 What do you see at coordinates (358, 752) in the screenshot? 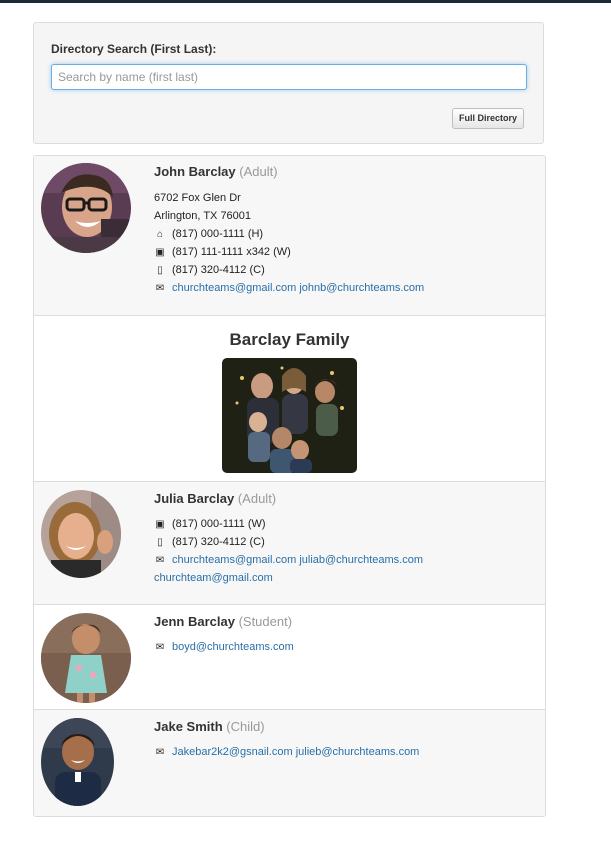
I see `email-link: julieb@churchteams.com` at bounding box center [358, 752].